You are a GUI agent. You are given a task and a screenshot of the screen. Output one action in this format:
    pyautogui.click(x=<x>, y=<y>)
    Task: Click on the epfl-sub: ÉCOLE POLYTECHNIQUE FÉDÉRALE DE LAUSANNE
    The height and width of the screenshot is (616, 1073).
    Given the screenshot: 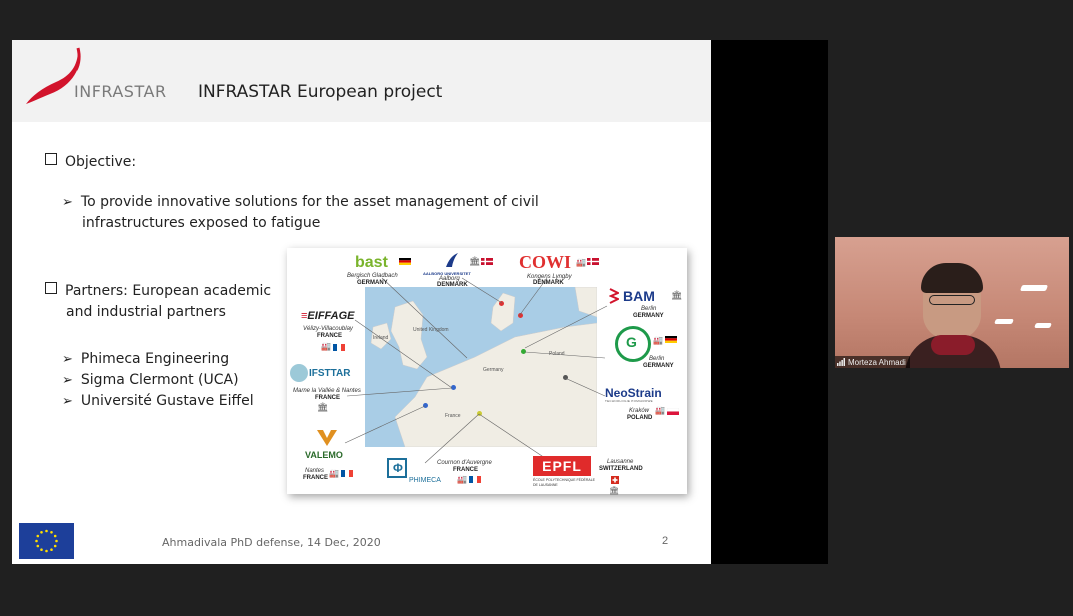 What is the action you would take?
    pyautogui.click(x=564, y=482)
    